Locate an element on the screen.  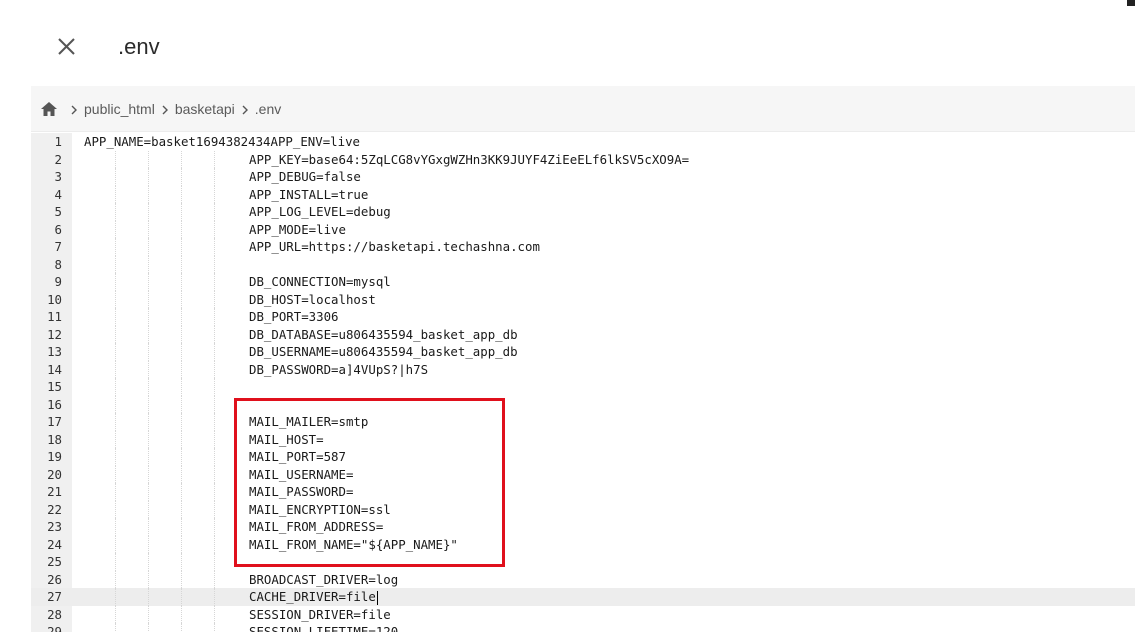
line-number: 10 is located at coordinates (54, 299).